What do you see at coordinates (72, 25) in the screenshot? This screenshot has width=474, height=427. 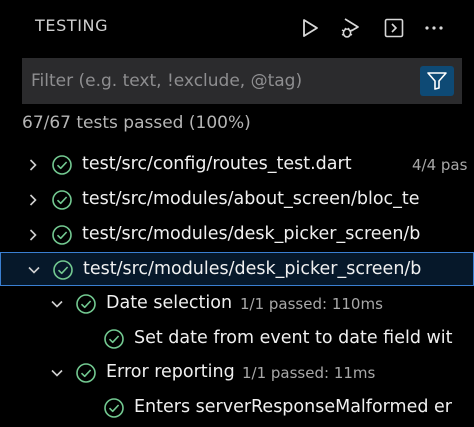 I see `panel-title: TESTING` at bounding box center [72, 25].